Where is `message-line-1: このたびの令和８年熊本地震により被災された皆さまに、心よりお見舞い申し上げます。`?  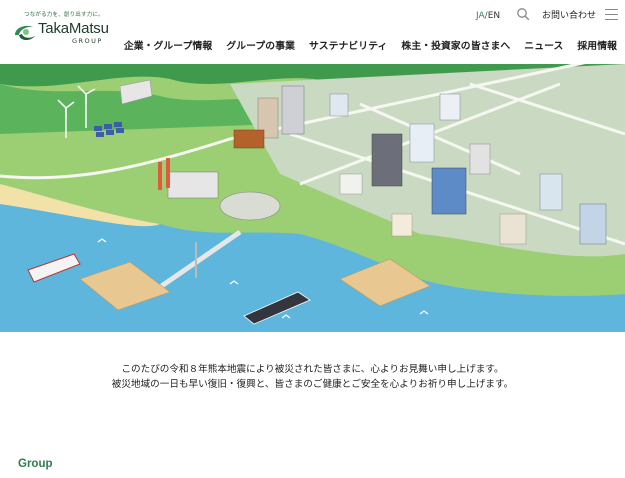
message-line-1: このたびの令和８年熊本地震により被災された皆さまに、心よりお見舞い申し上げます。 is located at coordinates (312, 369).